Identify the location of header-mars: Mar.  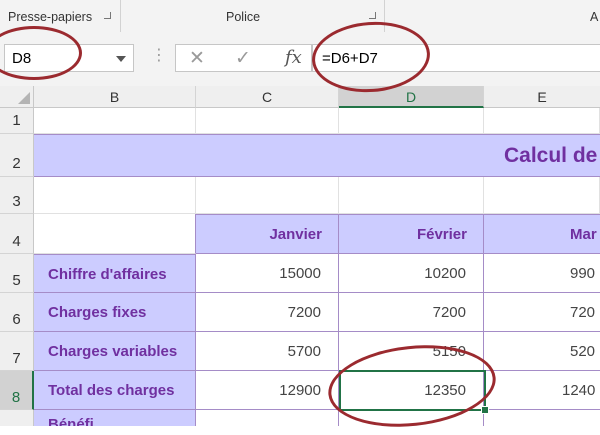
(542, 234).